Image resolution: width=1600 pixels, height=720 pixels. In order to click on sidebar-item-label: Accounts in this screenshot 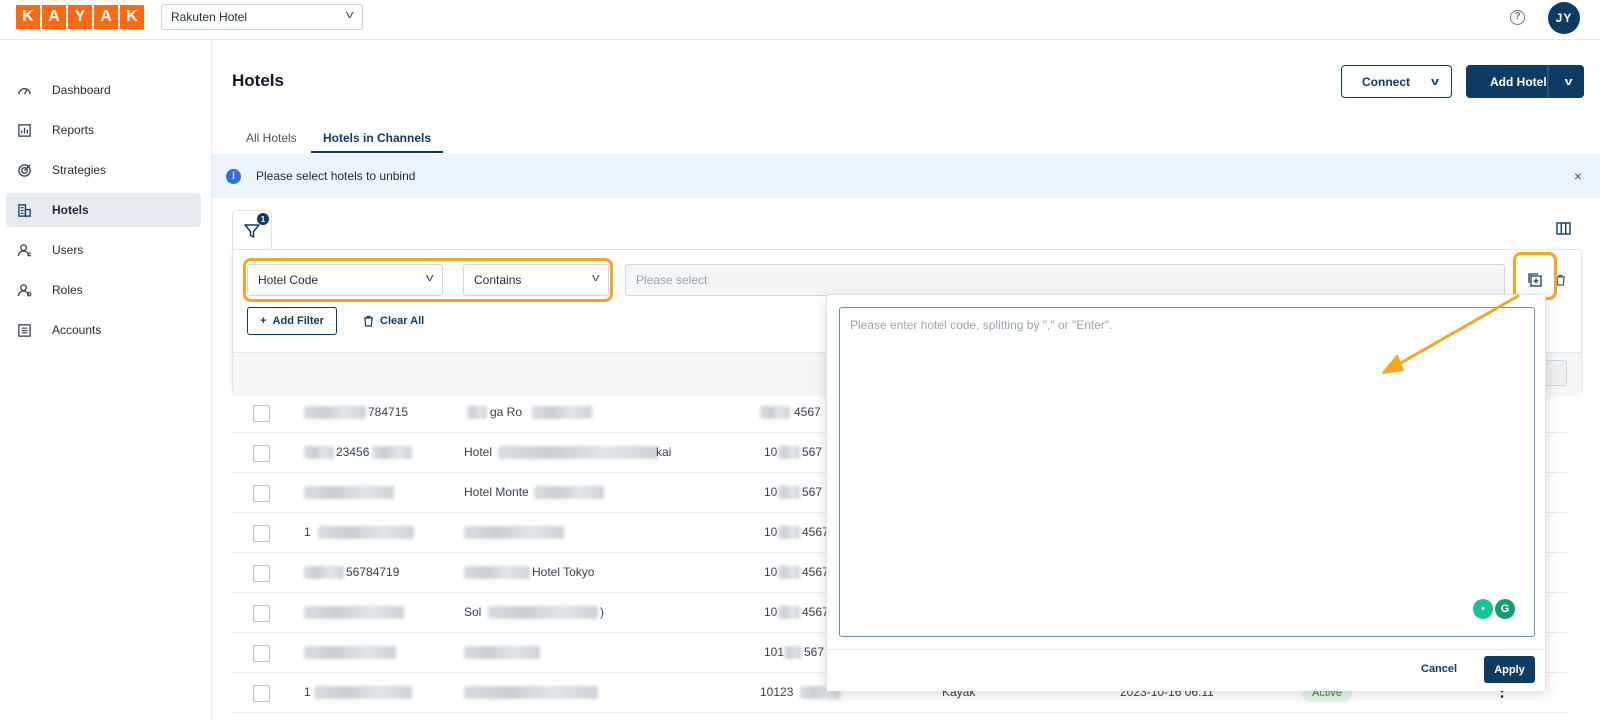, I will do `click(77, 330)`.